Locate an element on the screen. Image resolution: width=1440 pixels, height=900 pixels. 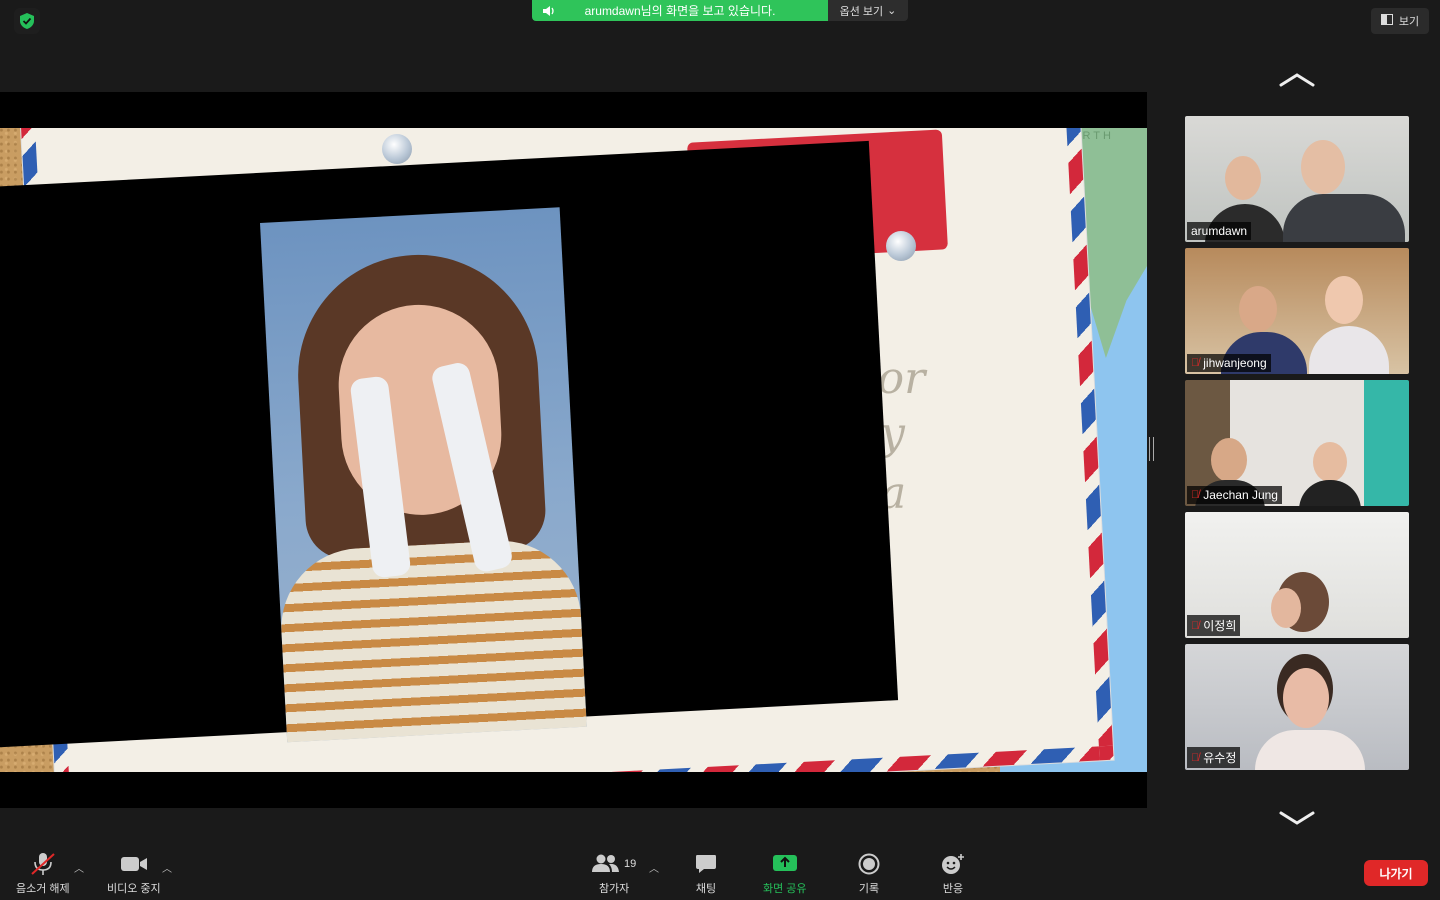
view-options-button: 옵션 보기 ⌄ is located at coordinates (868, 10).